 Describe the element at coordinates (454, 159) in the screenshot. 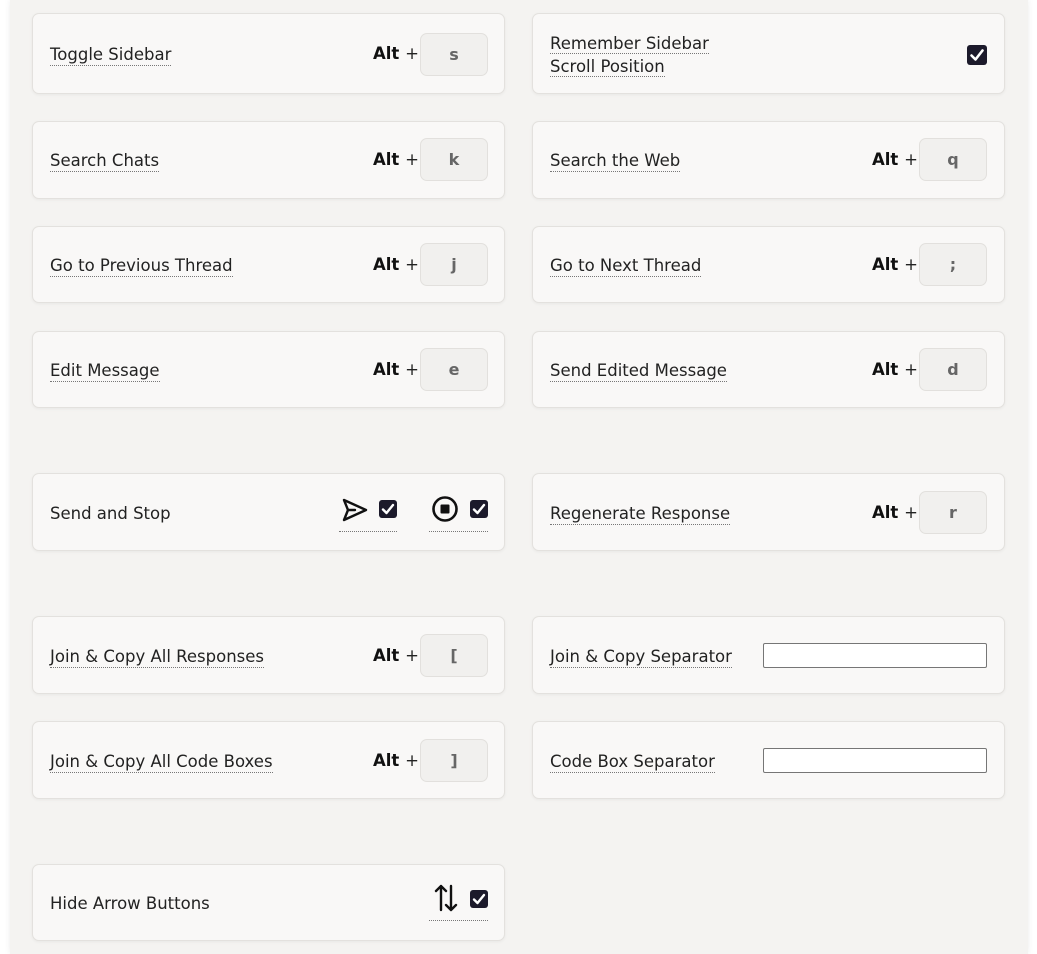

I see `search-chats-key-input: k` at that location.